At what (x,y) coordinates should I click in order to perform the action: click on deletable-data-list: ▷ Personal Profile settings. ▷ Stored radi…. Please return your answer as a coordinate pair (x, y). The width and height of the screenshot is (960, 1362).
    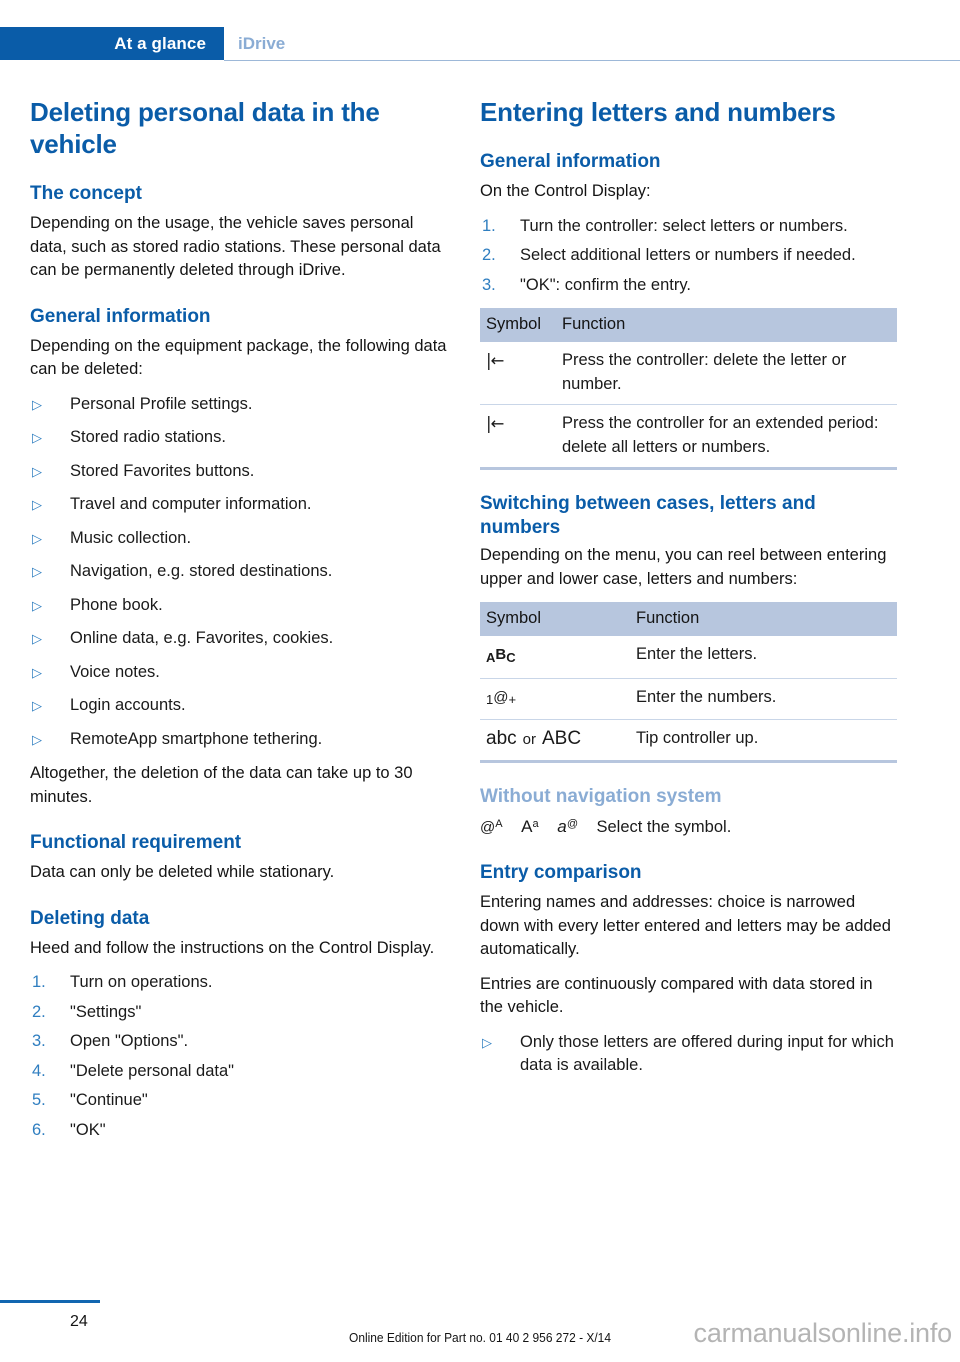
    Looking at the image, I should click on (238, 572).